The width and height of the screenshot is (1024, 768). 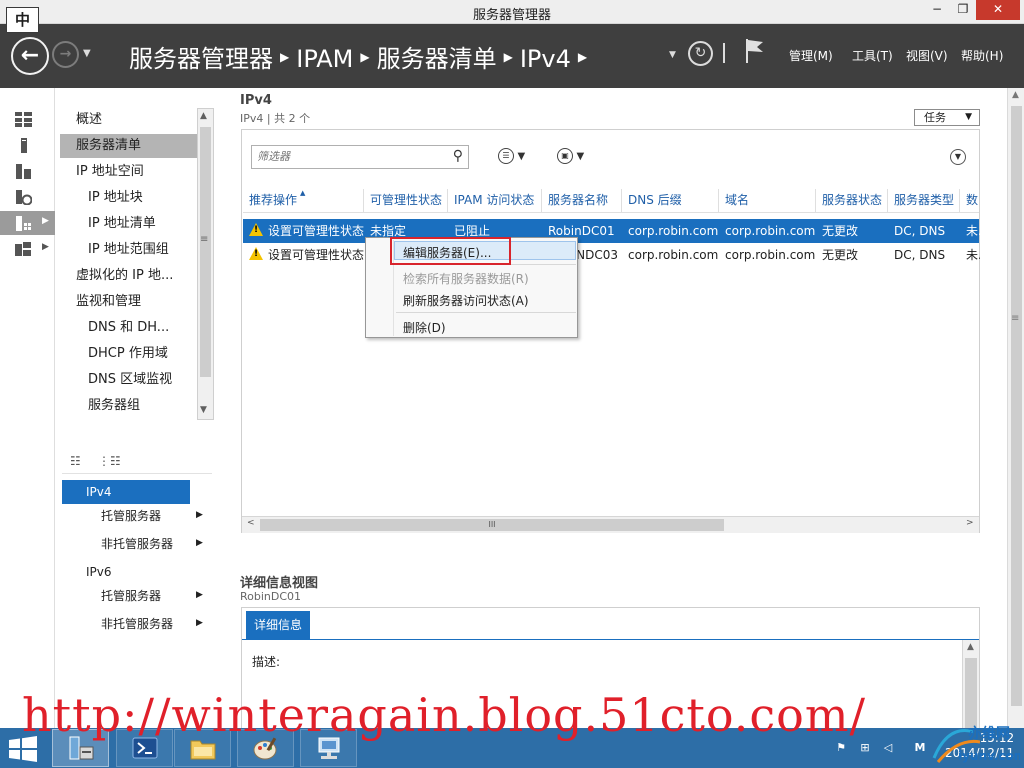 What do you see at coordinates (466, 278) in the screenshot?
I see `menu-item-retrieve-all-data: 检索所有服务器数据(R)` at bounding box center [466, 278].